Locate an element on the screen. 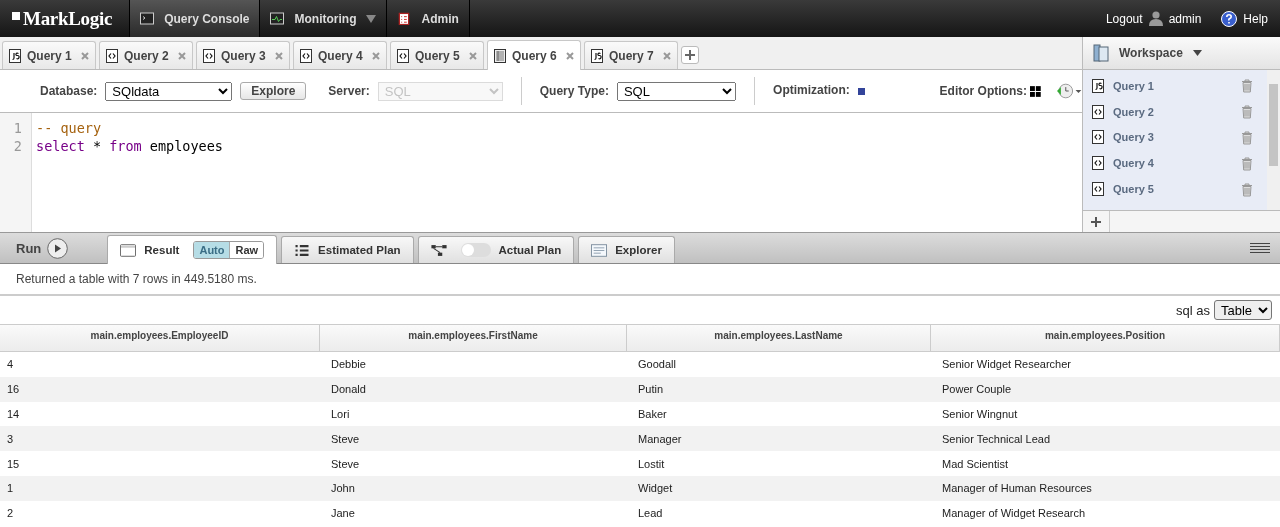 This screenshot has height=527, width=1280. format-label: sql as is located at coordinates (1193, 310).